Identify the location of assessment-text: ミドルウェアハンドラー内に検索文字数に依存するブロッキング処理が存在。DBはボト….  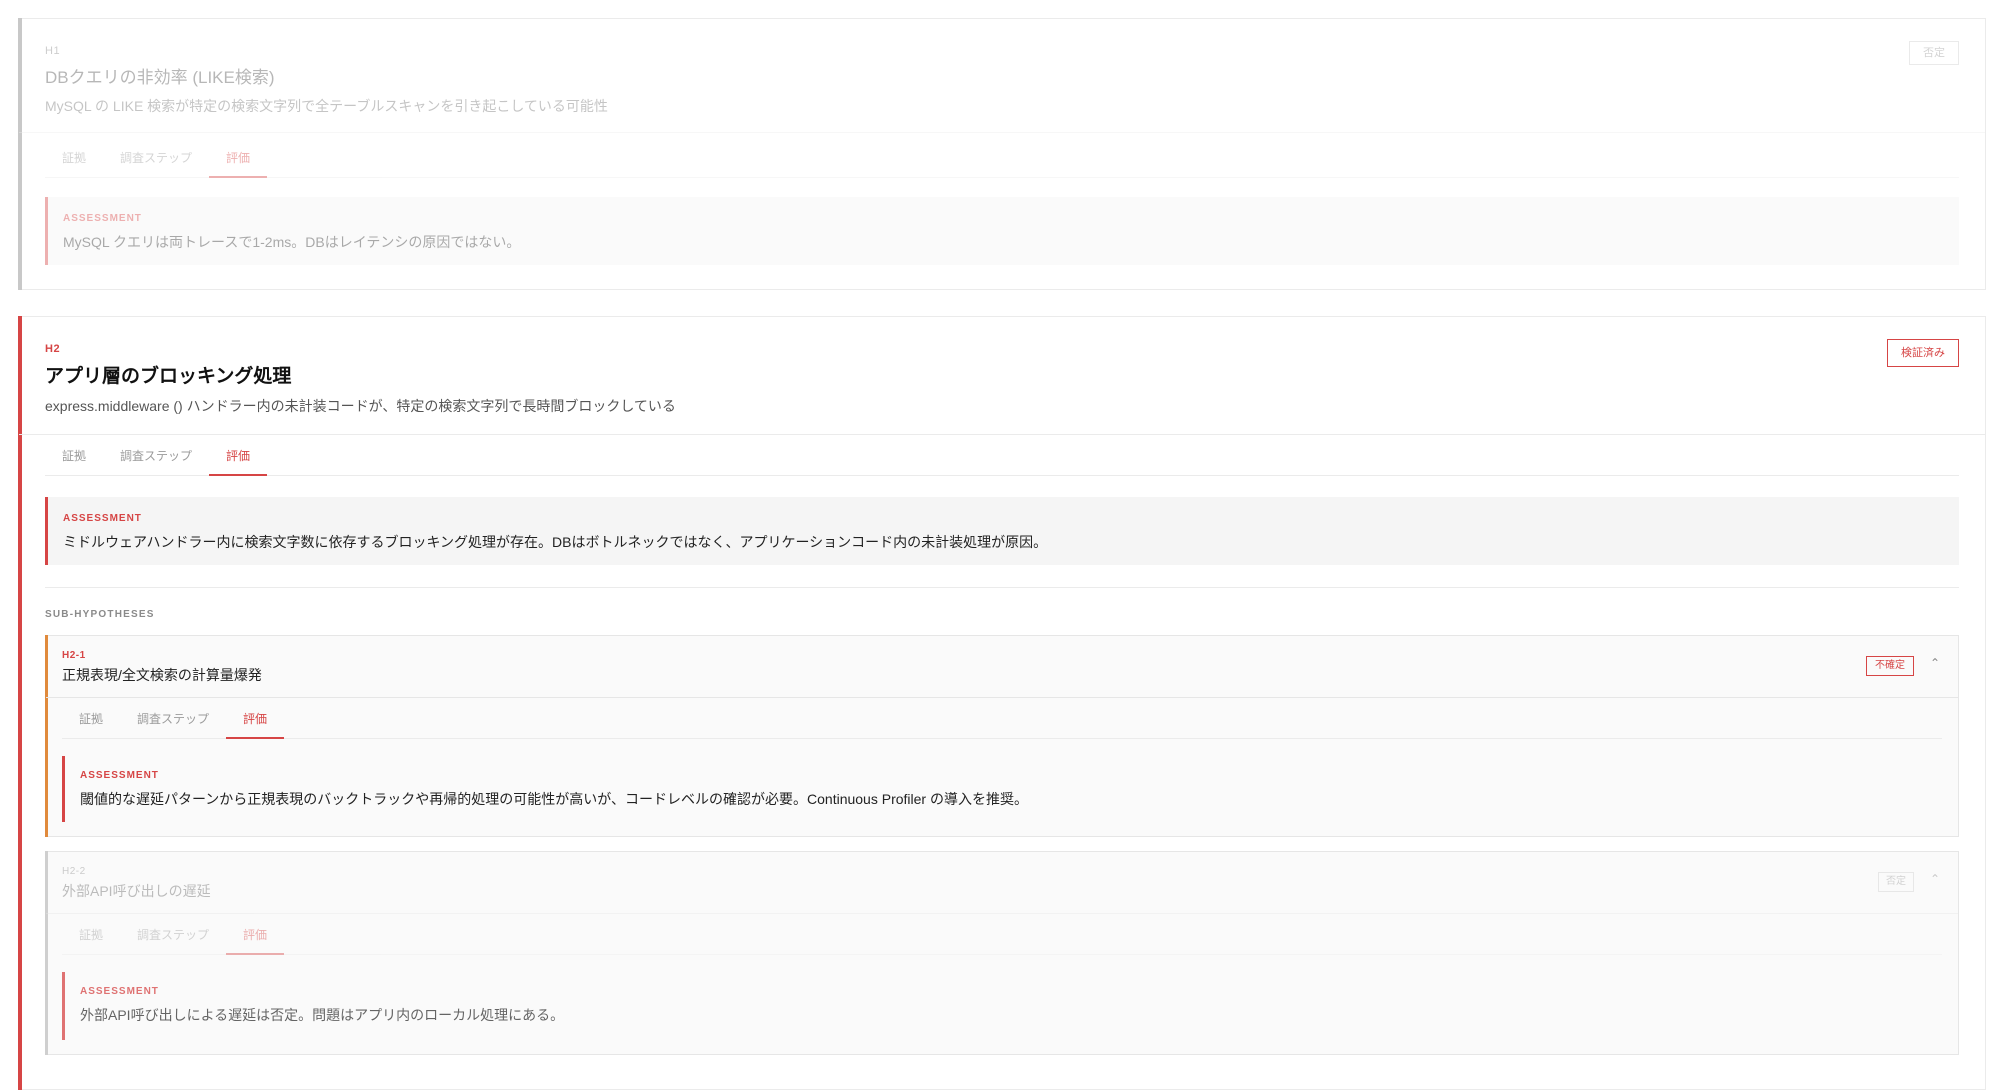
(555, 542).